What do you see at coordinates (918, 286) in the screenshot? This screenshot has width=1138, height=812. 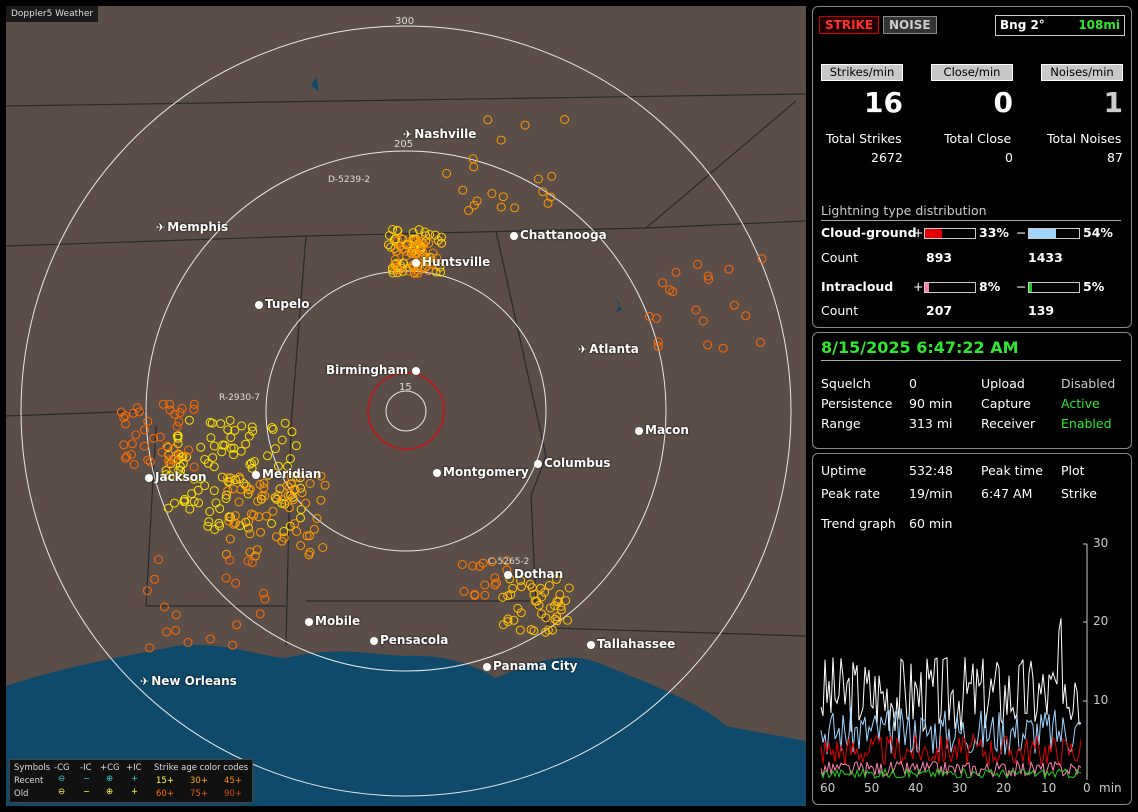 I see `plus-sign: +` at bounding box center [918, 286].